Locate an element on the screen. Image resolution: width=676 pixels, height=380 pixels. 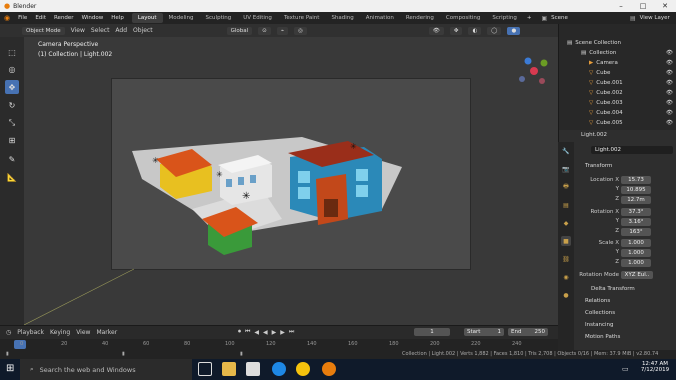
cursor-icon: ◎ is located at coordinates (12, 69).